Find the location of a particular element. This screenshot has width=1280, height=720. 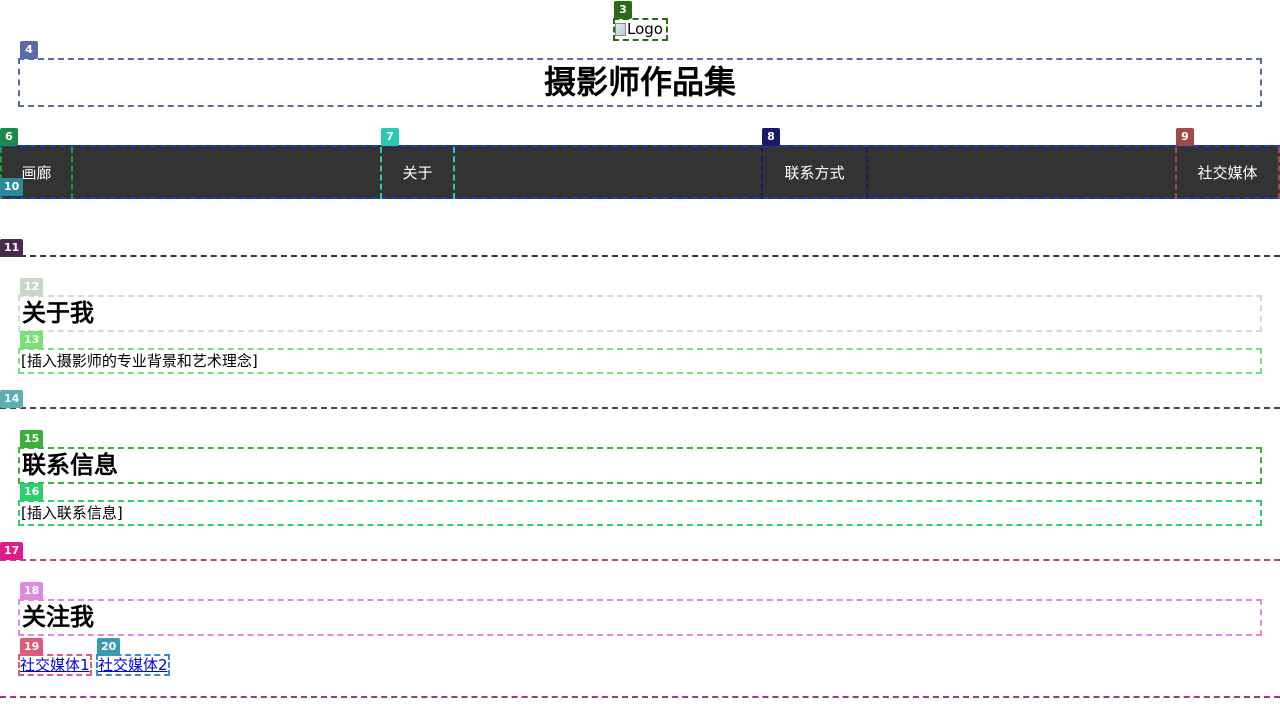

annotation-tag: 19 is located at coordinates (32, 647).